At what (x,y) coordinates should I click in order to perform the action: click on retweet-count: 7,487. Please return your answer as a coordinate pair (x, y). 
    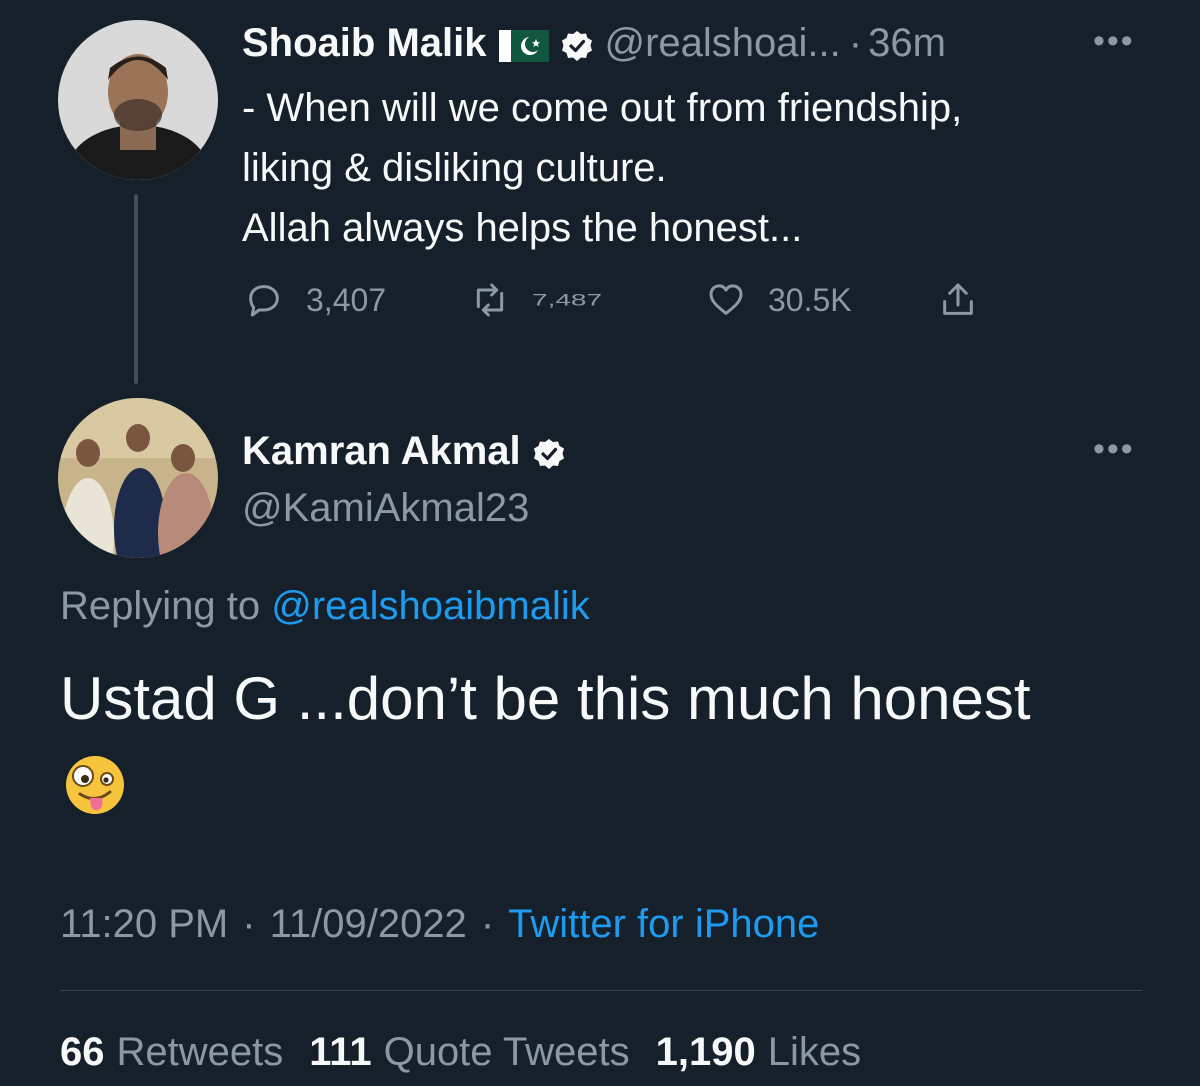
    Looking at the image, I should click on (567, 299).